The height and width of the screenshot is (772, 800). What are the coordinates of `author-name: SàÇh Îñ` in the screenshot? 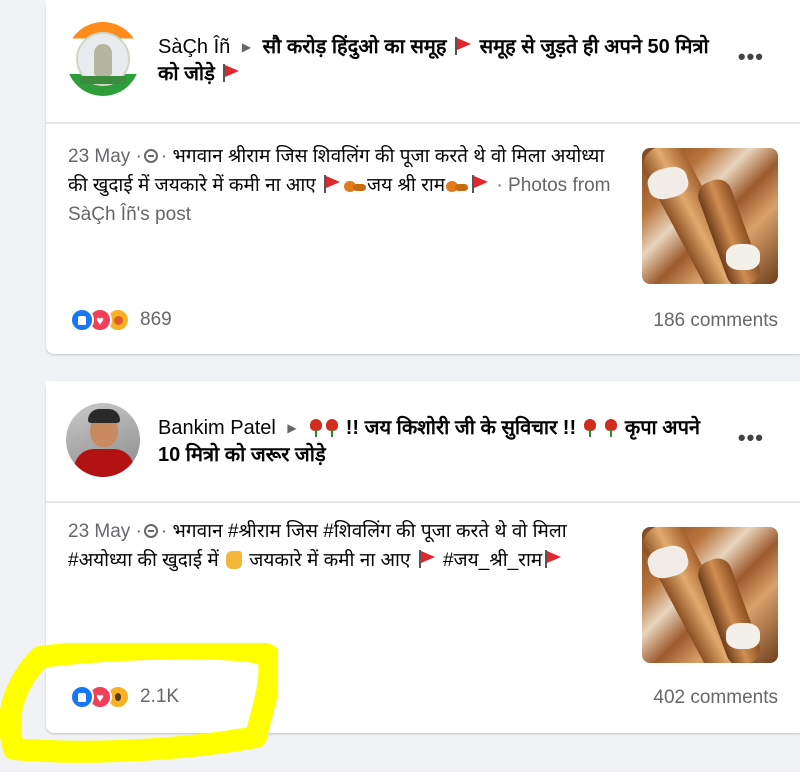 It's located at (194, 47).